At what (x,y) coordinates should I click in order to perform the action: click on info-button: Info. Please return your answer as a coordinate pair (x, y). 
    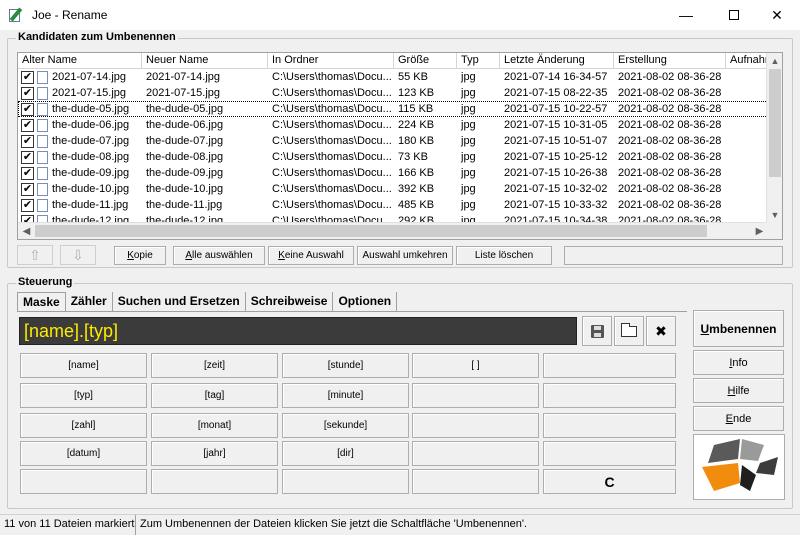
    Looking at the image, I should click on (738, 362).